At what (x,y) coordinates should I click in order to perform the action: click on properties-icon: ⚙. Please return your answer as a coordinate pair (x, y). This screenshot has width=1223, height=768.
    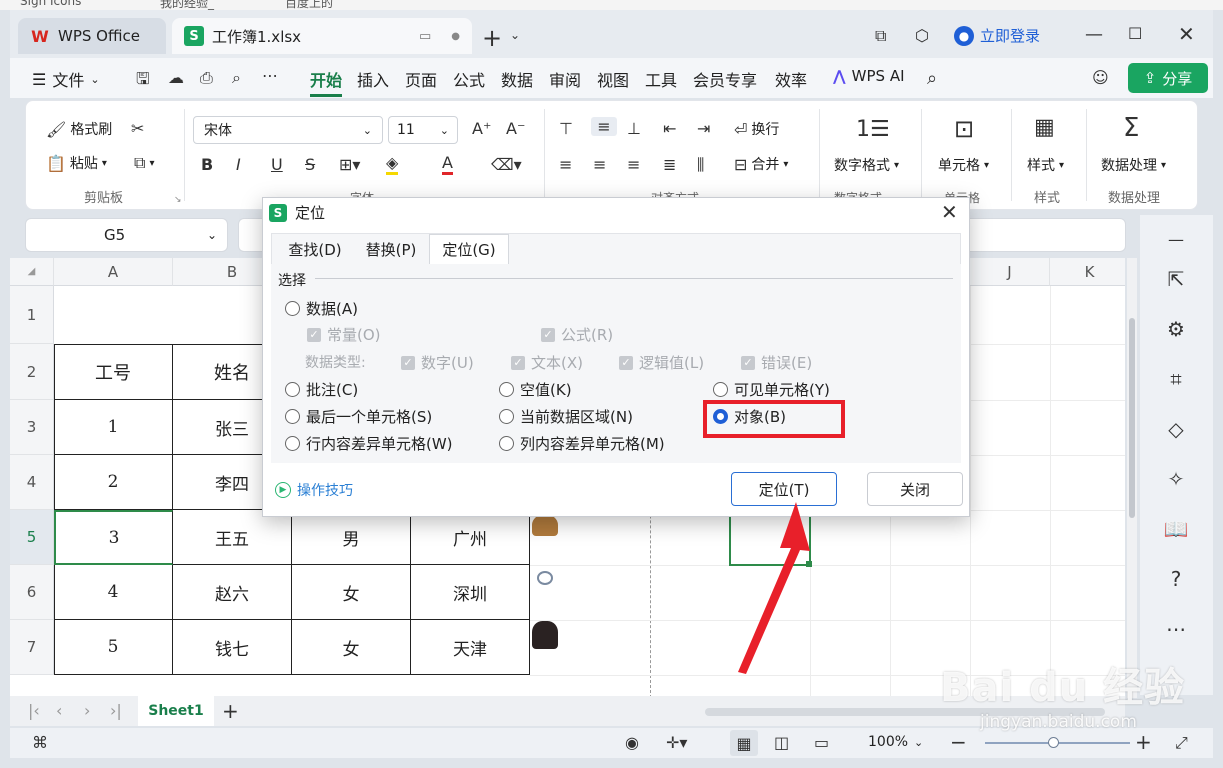
    Looking at the image, I should click on (1176, 329).